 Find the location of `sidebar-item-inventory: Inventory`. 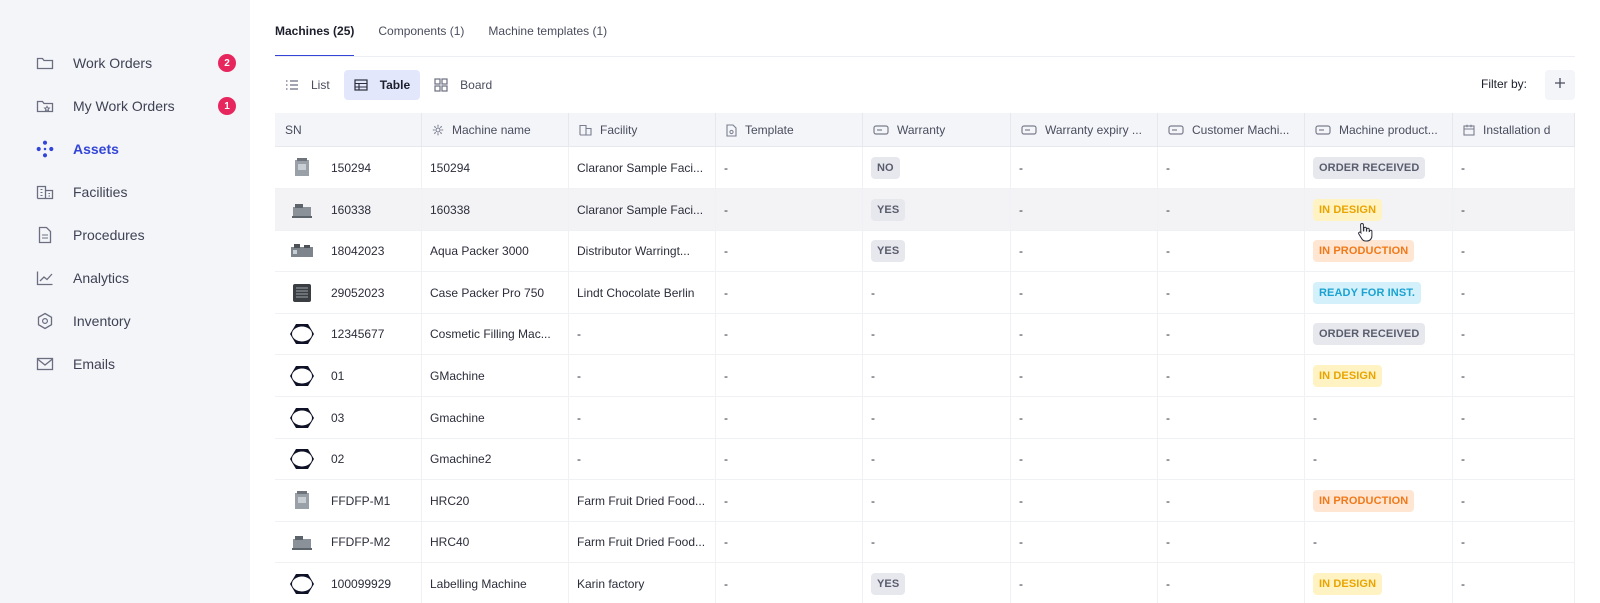

sidebar-item-inventory: Inventory is located at coordinates (136, 321).